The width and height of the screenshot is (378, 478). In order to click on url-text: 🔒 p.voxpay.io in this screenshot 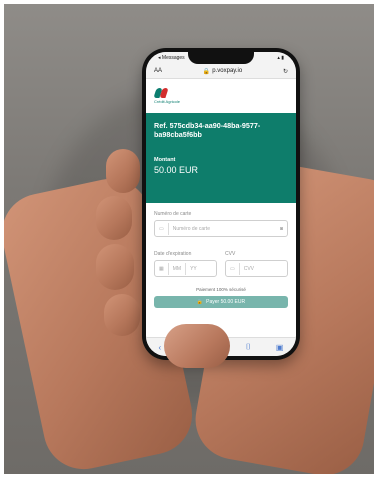, I will do `click(222, 71)`.